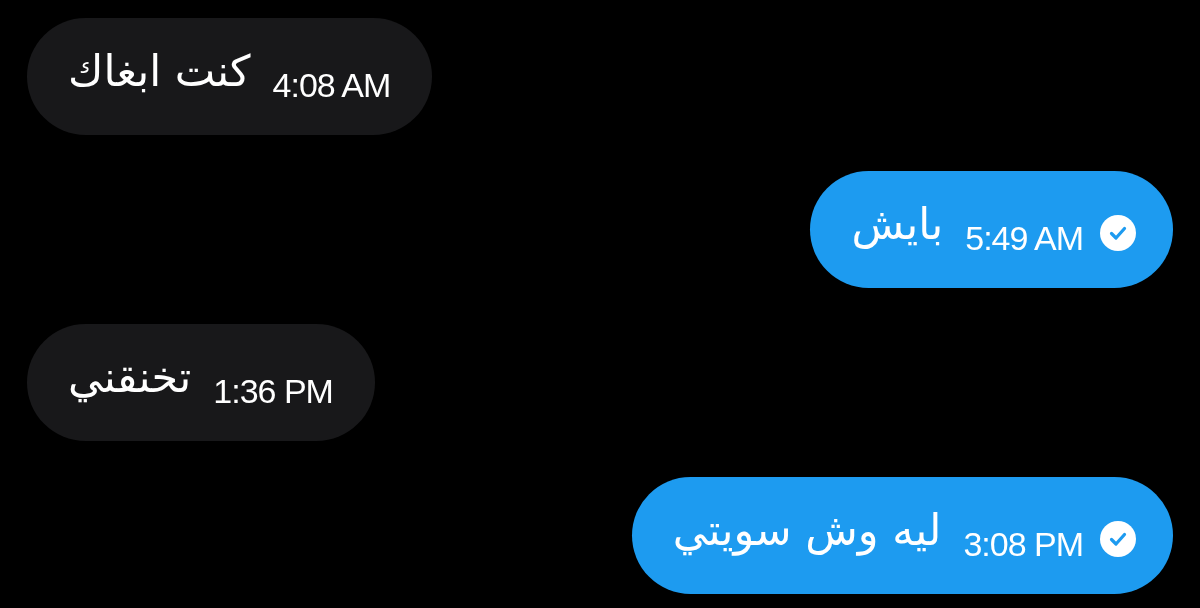 This screenshot has height=608, width=1200. Describe the element at coordinates (1024, 238) in the screenshot. I see `message-time: 5:49 AM` at that location.